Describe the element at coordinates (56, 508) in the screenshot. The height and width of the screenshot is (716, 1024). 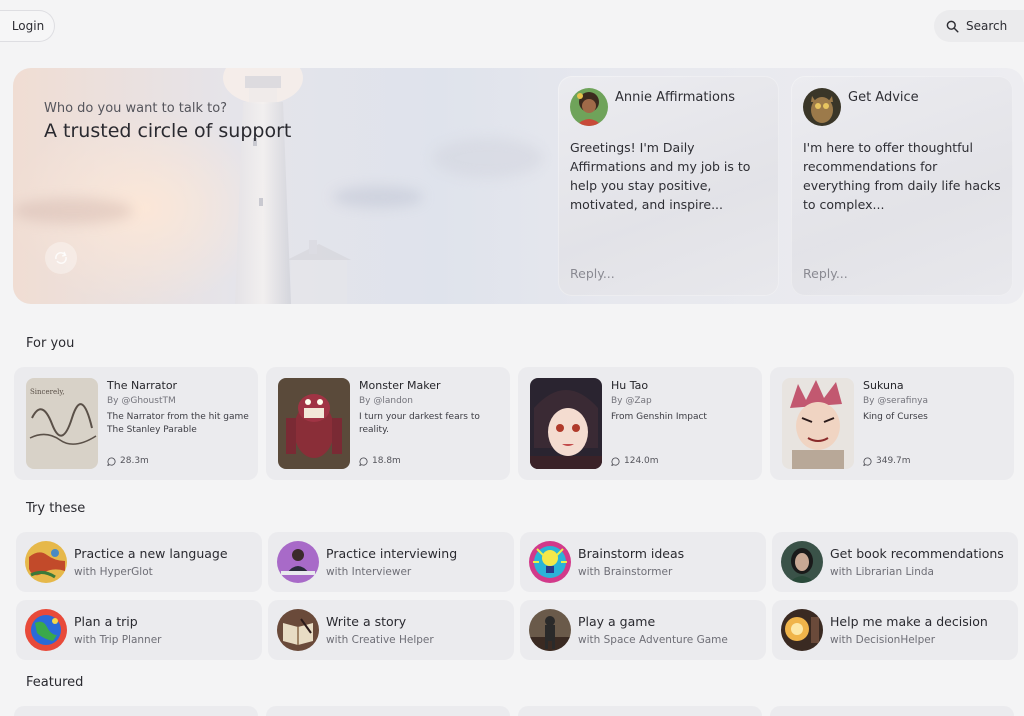
I see `section-title-try-these: Try these` at that location.